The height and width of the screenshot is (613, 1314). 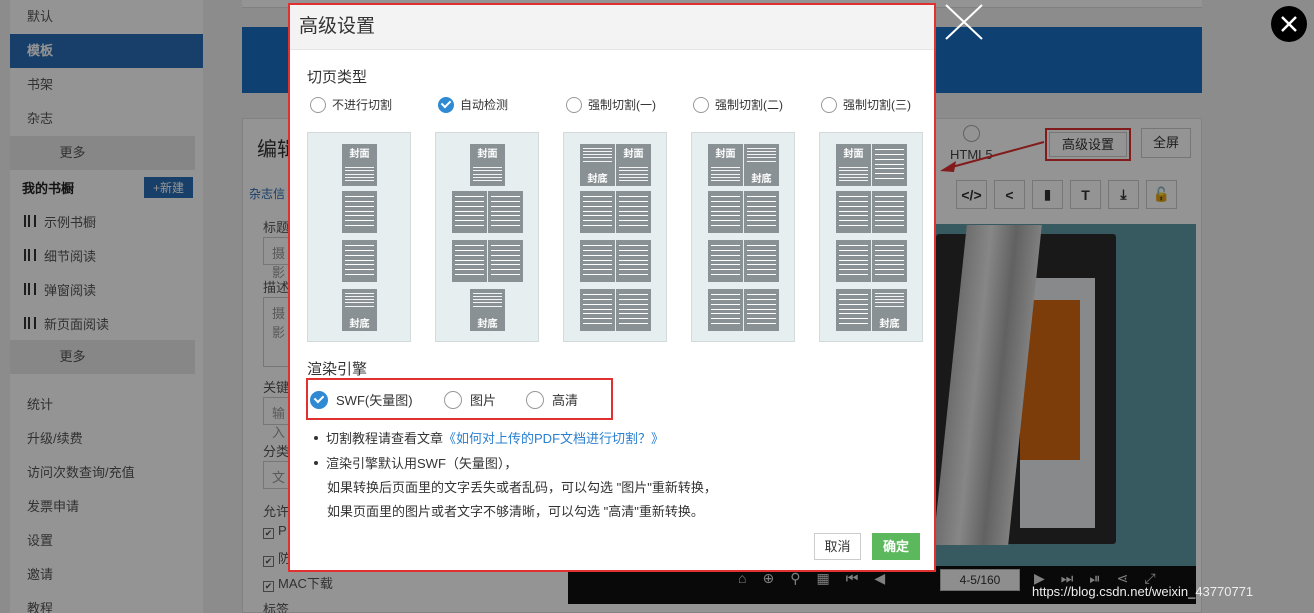 I want to click on render-option-swf: SWF(矢量图), so click(x=361, y=399).